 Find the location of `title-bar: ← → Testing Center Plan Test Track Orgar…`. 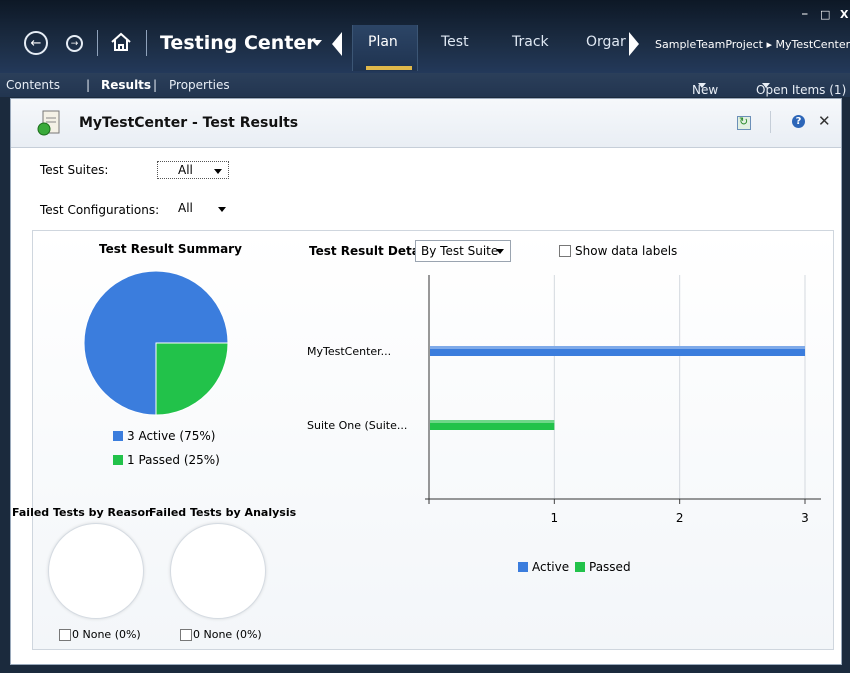

title-bar: ← → Testing Center Plan Test Track Orgar… is located at coordinates (425, 36).